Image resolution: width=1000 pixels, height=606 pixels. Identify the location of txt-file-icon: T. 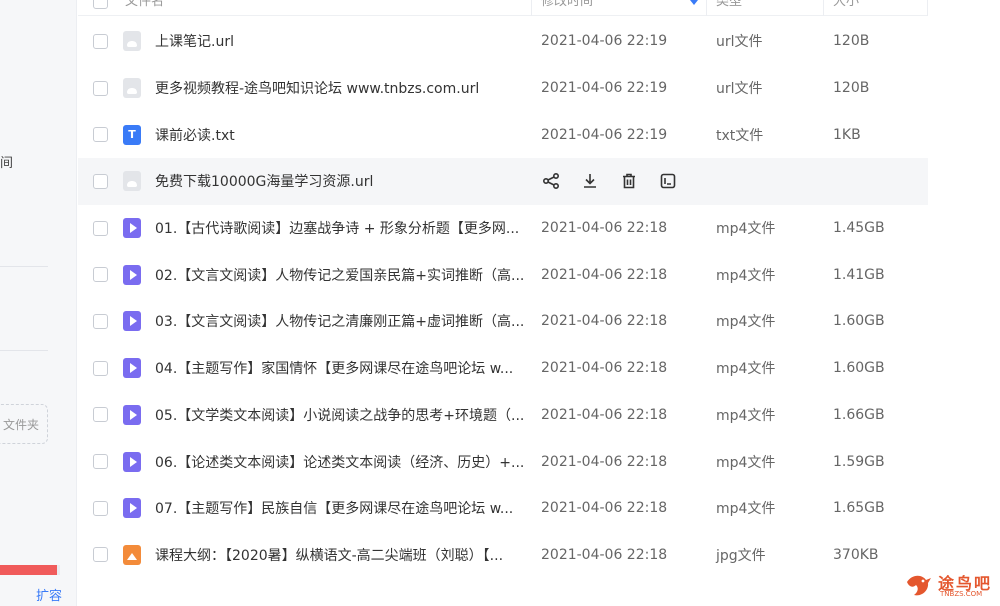
(132, 134).